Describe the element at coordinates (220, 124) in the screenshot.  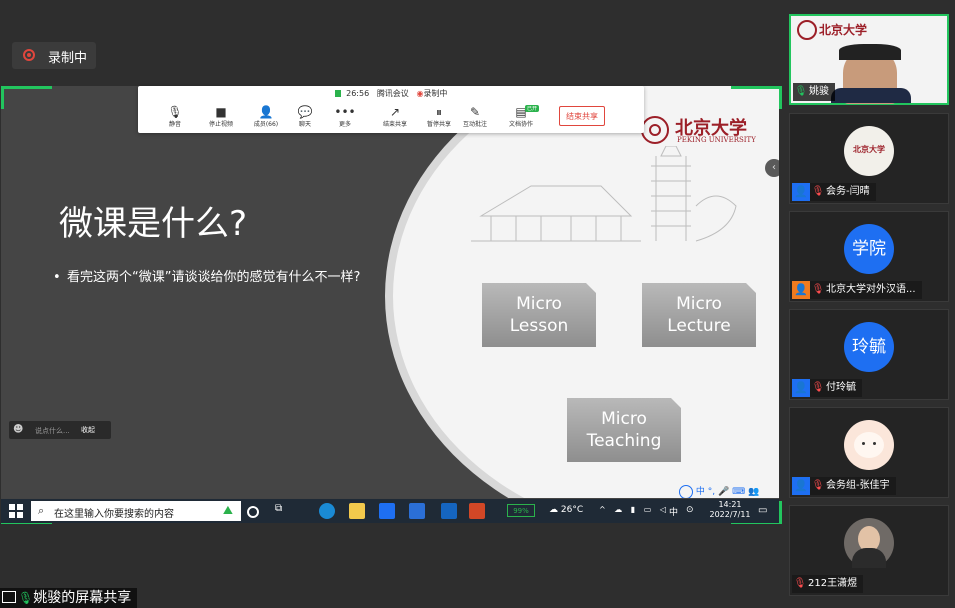
I see `stop-video-label: 停止视频` at that location.